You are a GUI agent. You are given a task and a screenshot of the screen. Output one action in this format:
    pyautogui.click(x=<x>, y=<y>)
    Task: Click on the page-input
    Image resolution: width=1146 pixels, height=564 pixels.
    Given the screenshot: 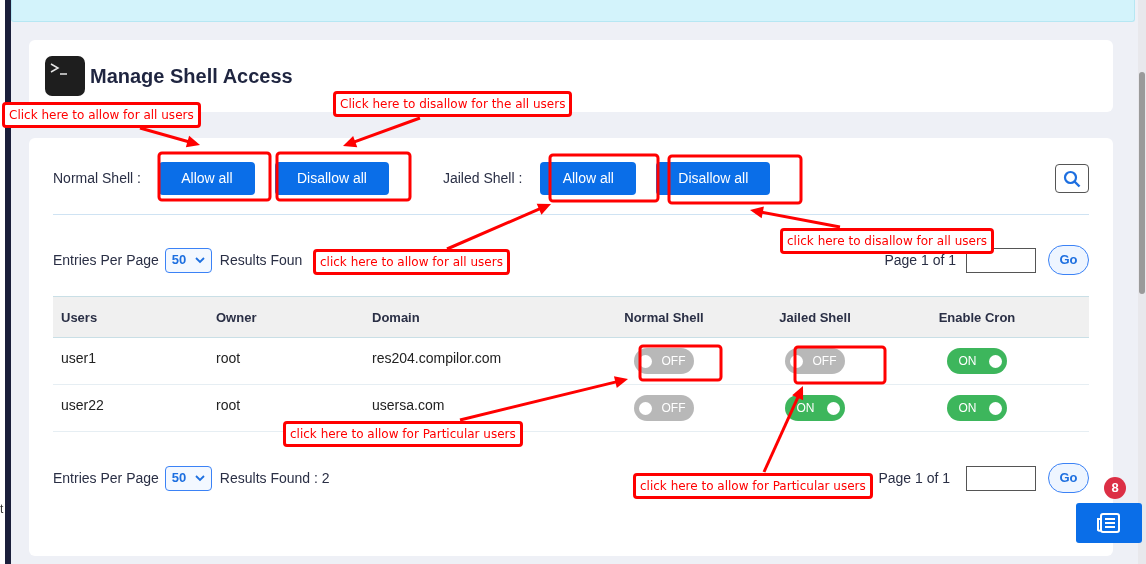 What is the action you would take?
    pyautogui.click(x=1001, y=478)
    